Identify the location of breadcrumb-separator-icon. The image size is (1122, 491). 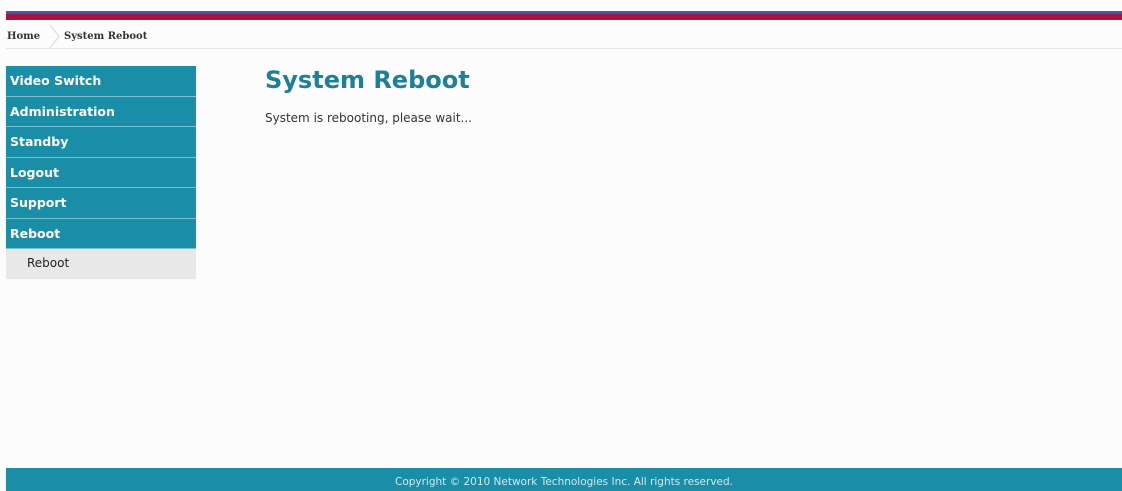
(54, 36).